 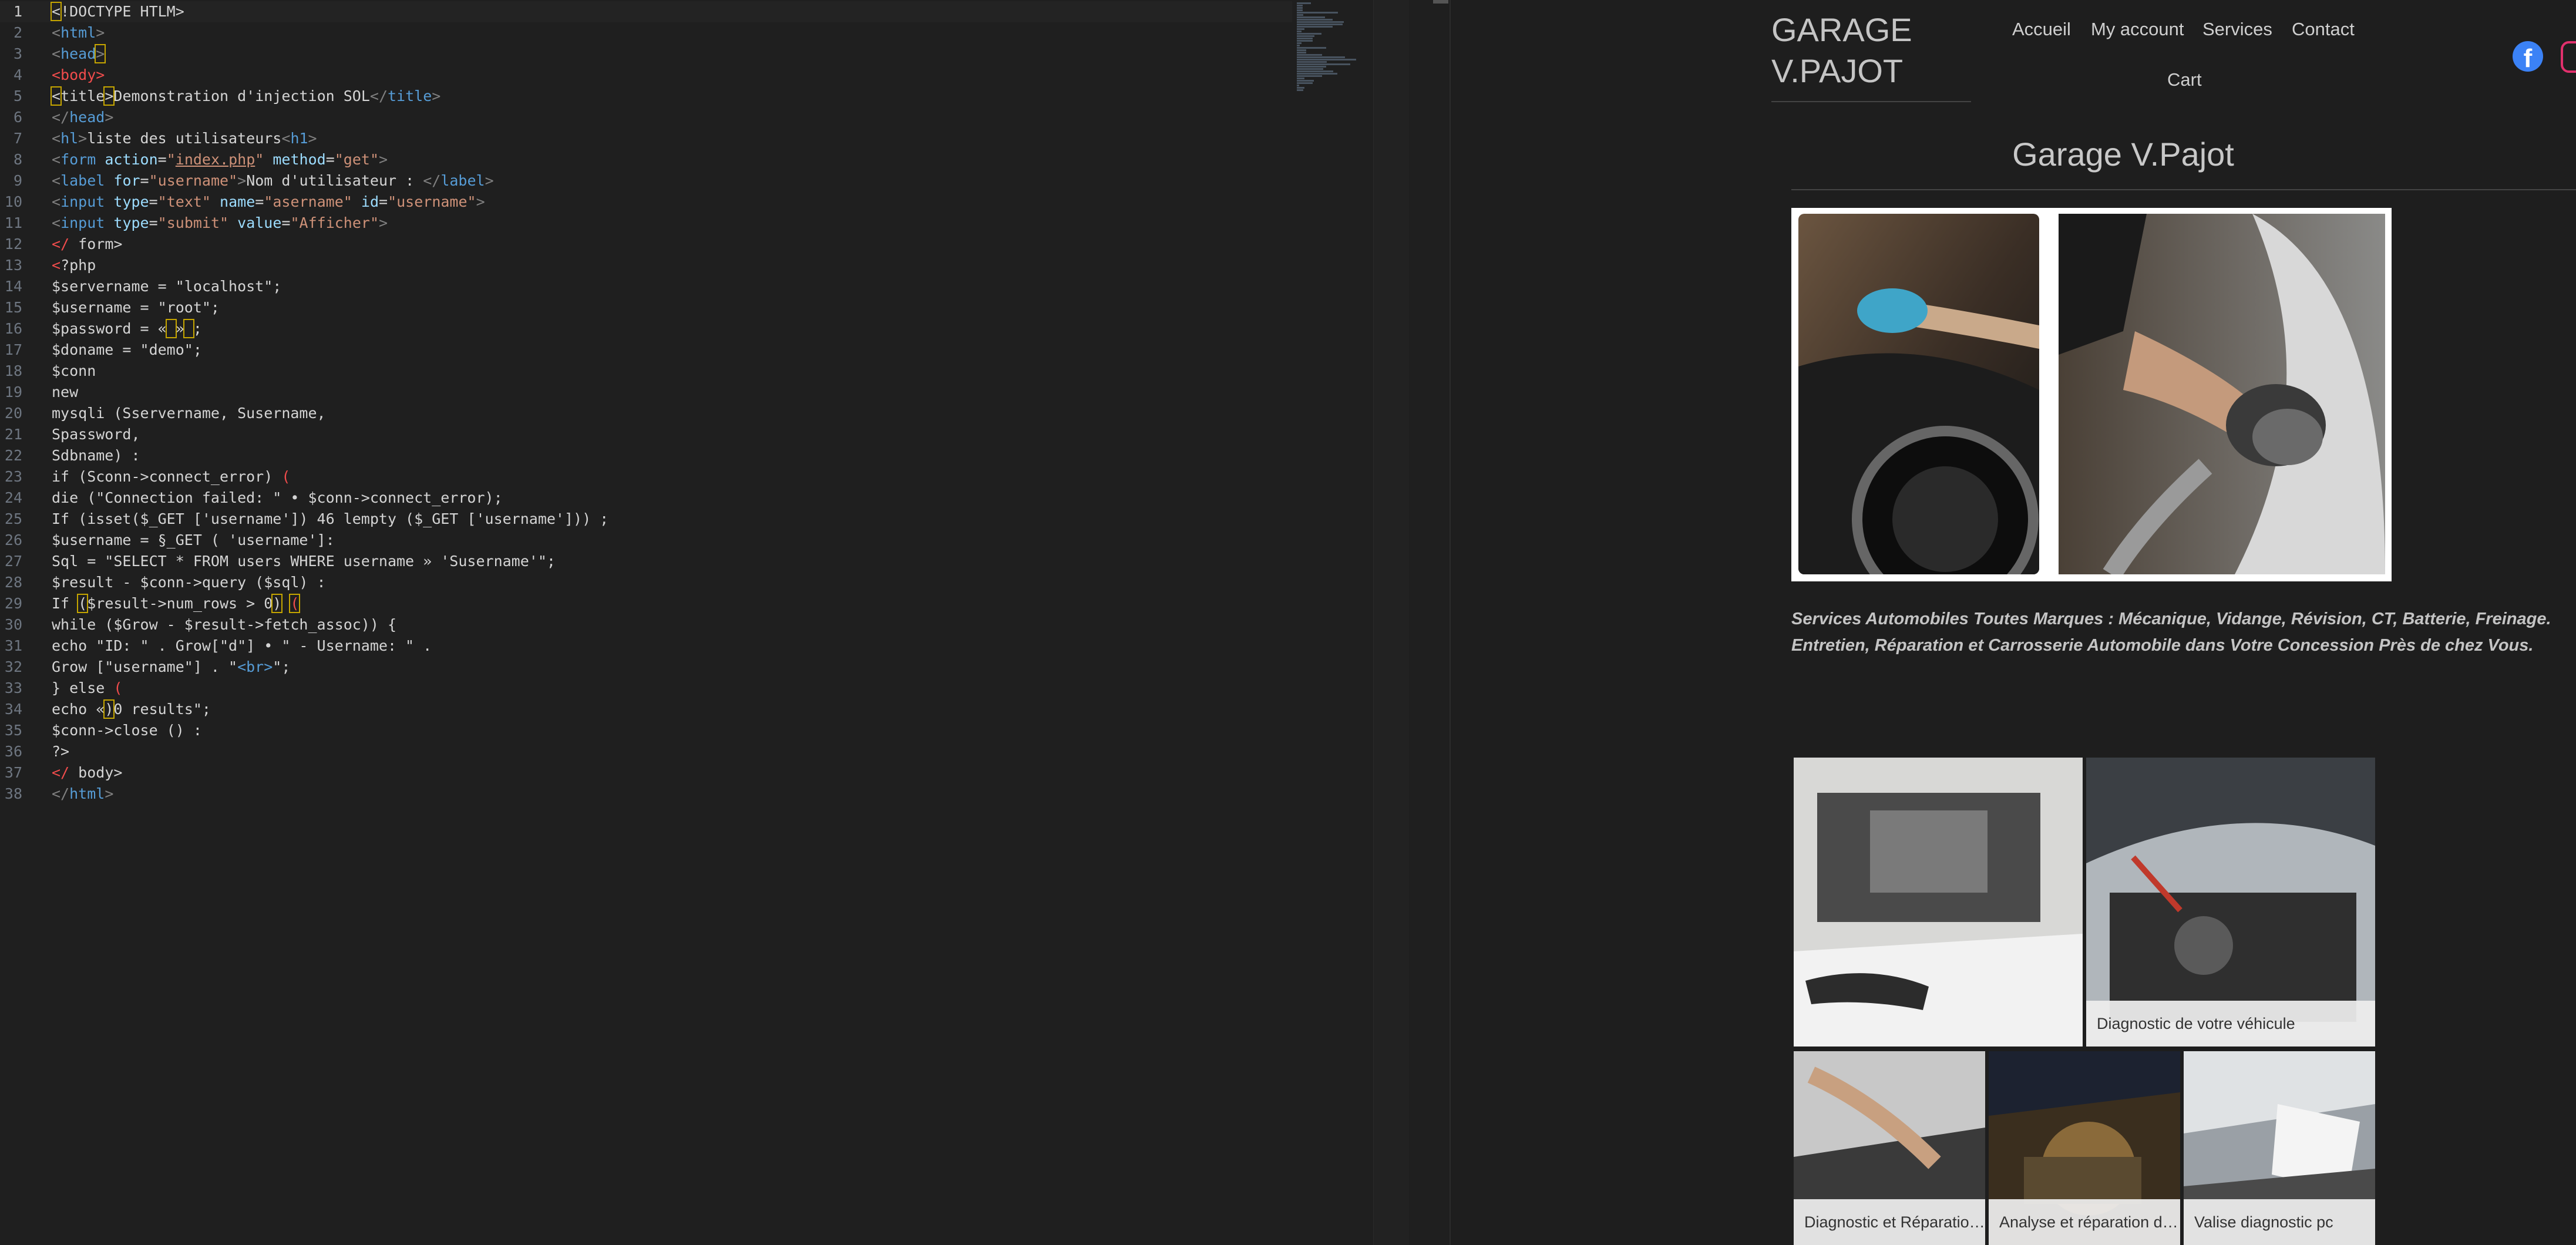 What do you see at coordinates (189, 414) in the screenshot?
I see `code-text: mysqli (Sservername, Susername,` at bounding box center [189, 414].